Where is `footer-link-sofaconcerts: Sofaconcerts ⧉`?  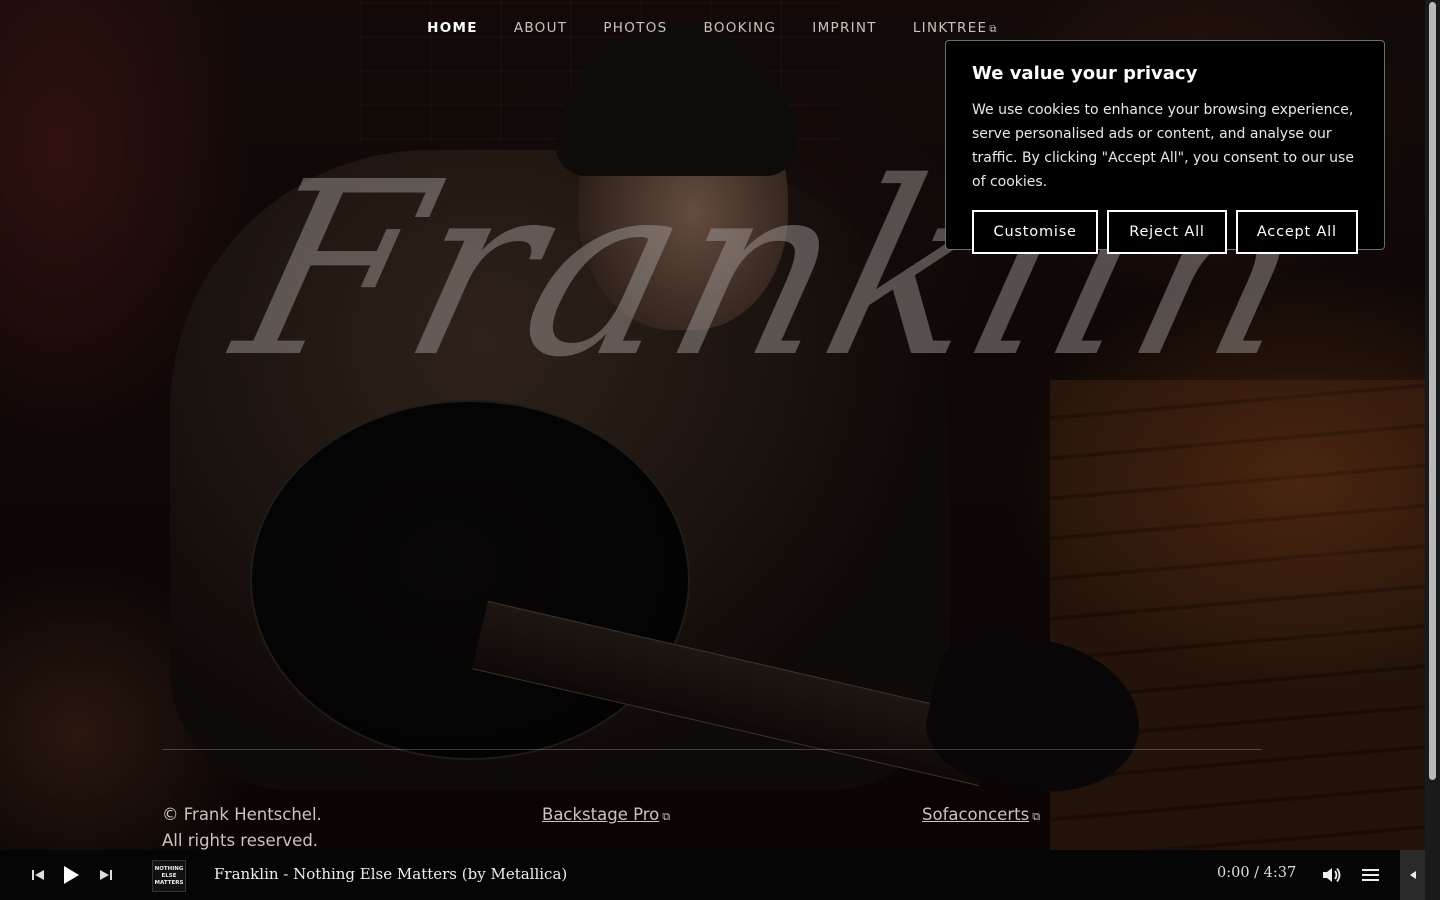 footer-link-sofaconcerts: Sofaconcerts ⧉ is located at coordinates (981, 816).